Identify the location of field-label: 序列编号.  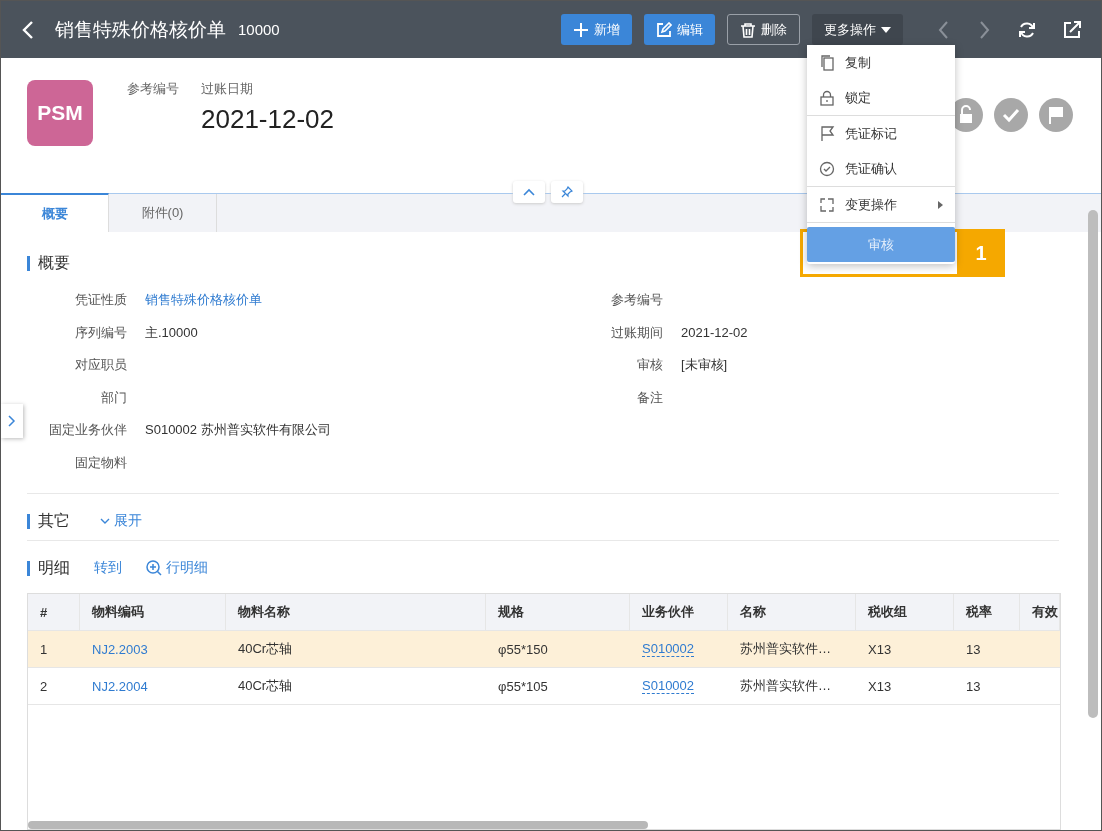
(100, 332).